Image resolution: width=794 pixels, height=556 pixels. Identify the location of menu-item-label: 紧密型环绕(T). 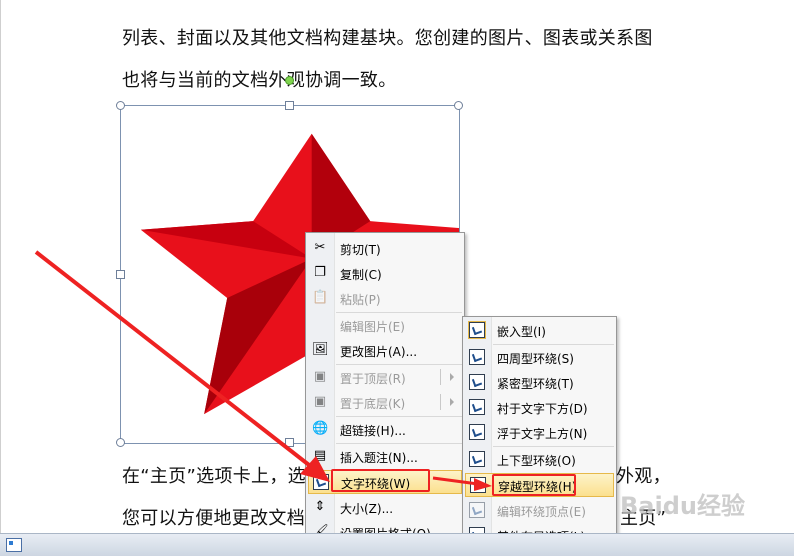
(535, 384).